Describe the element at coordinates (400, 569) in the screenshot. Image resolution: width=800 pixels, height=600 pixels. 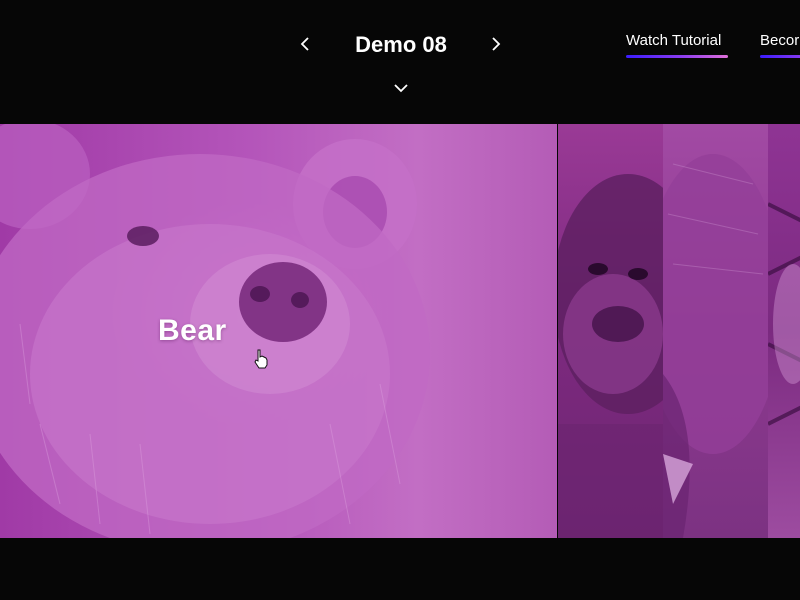
I see `footer-band` at that location.